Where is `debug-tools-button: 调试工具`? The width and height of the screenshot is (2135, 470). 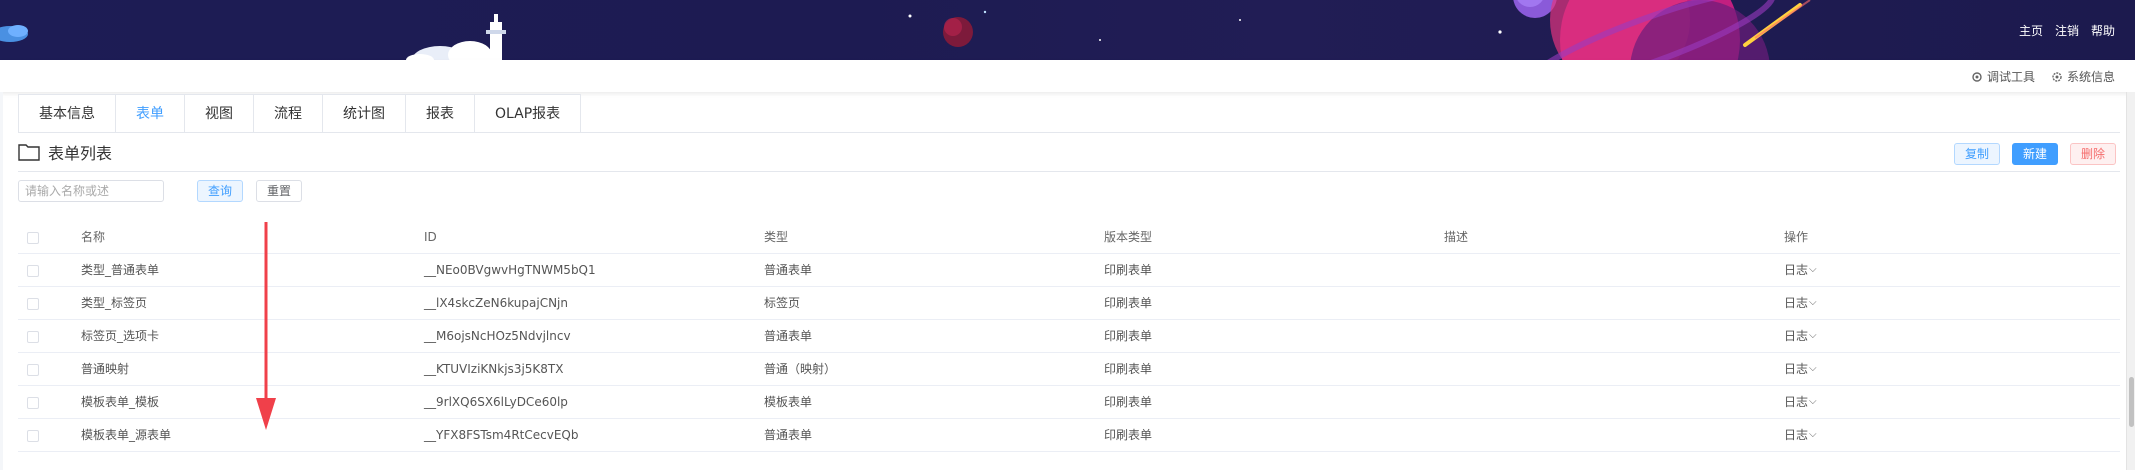 debug-tools-button: 调试工具 is located at coordinates (2003, 76).